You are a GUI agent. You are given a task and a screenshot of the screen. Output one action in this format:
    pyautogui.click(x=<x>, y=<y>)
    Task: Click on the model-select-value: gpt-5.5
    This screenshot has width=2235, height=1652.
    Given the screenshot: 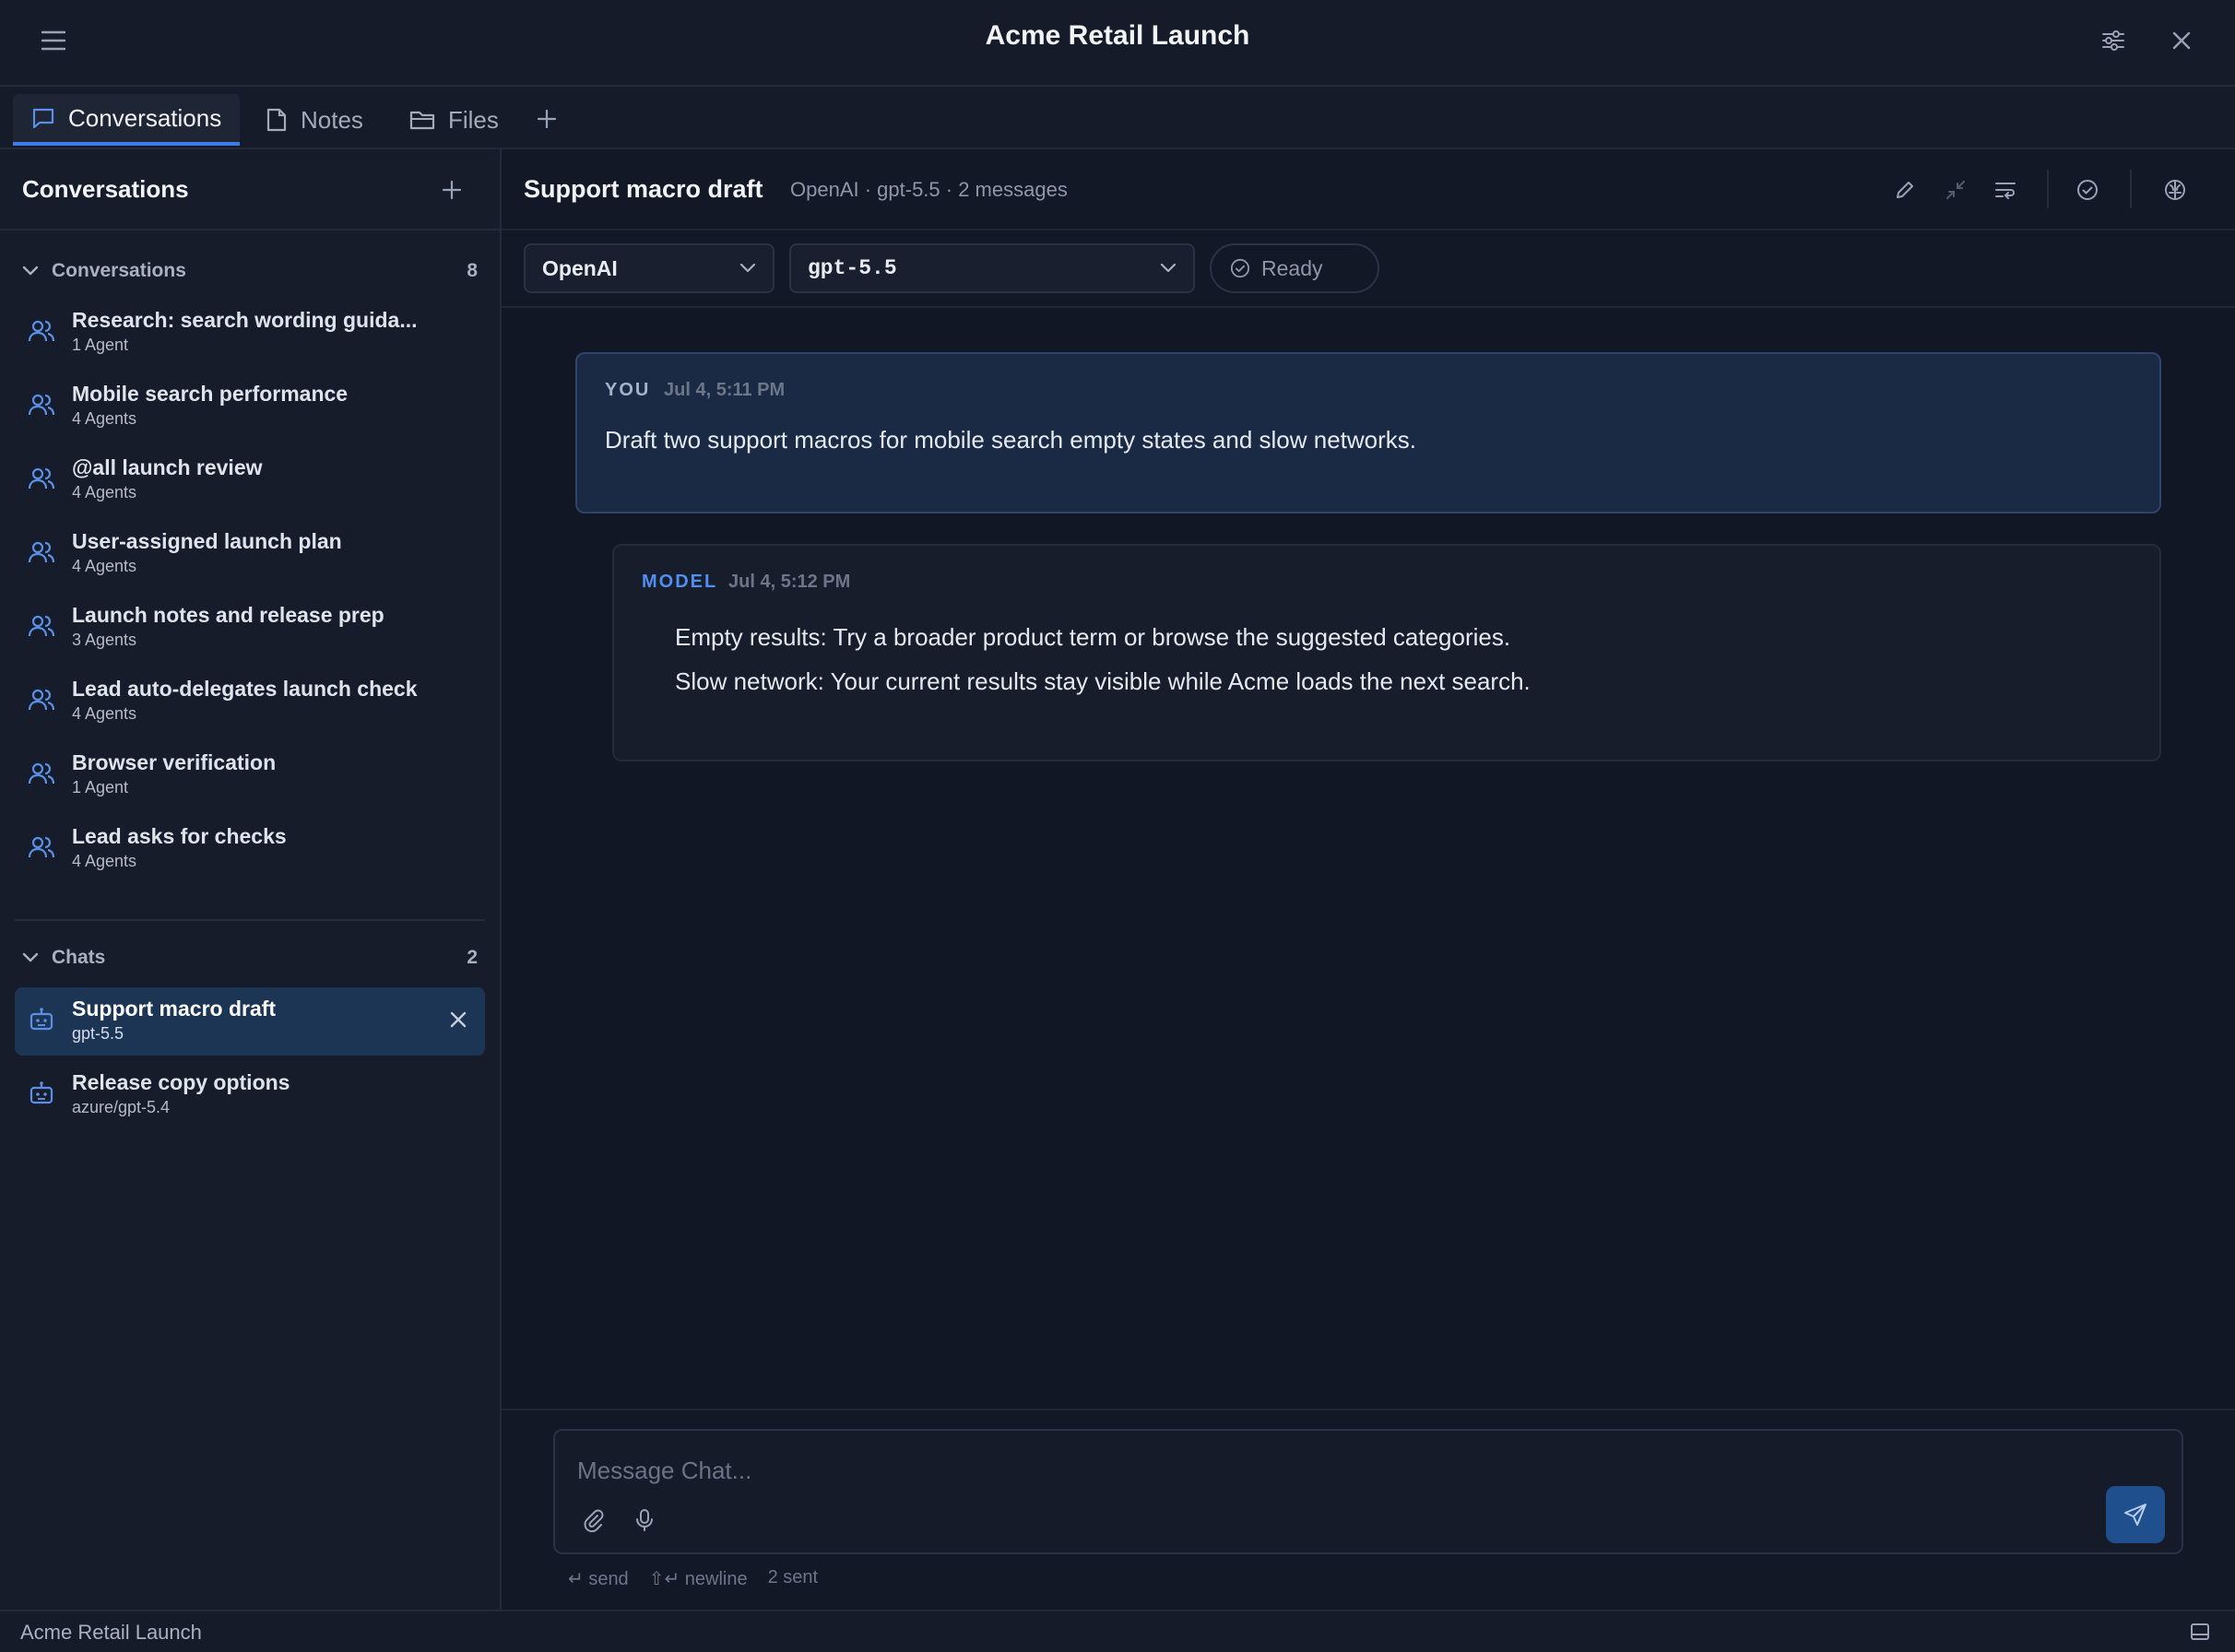 What is the action you would take?
    pyautogui.click(x=852, y=268)
    